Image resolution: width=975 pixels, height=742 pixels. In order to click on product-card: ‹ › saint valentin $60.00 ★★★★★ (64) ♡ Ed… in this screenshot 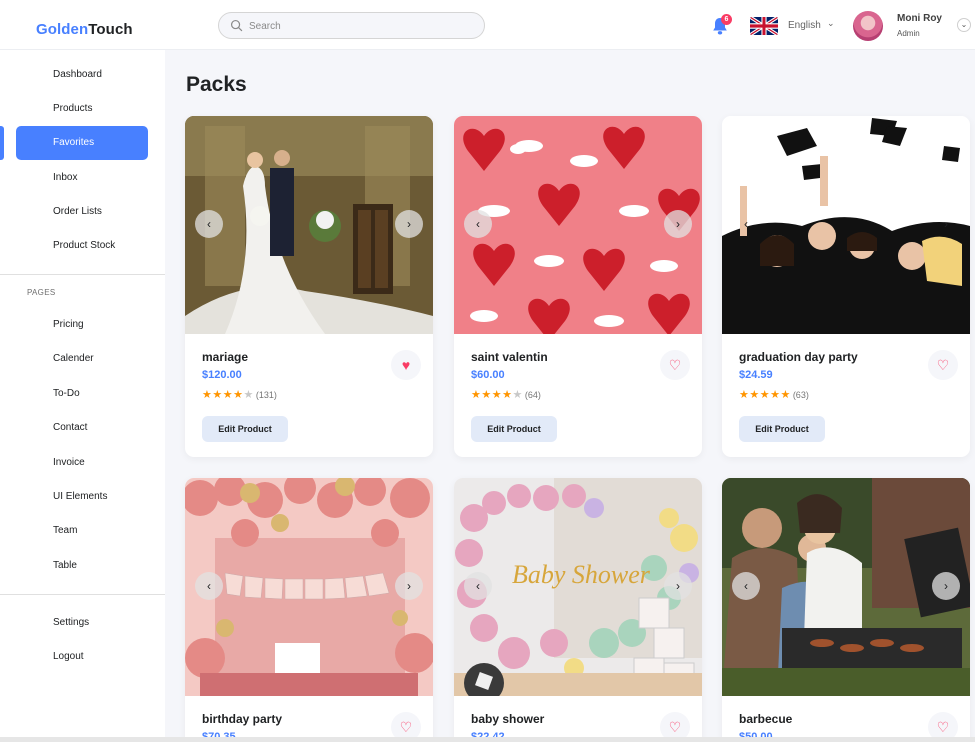, I will do `click(578, 286)`.